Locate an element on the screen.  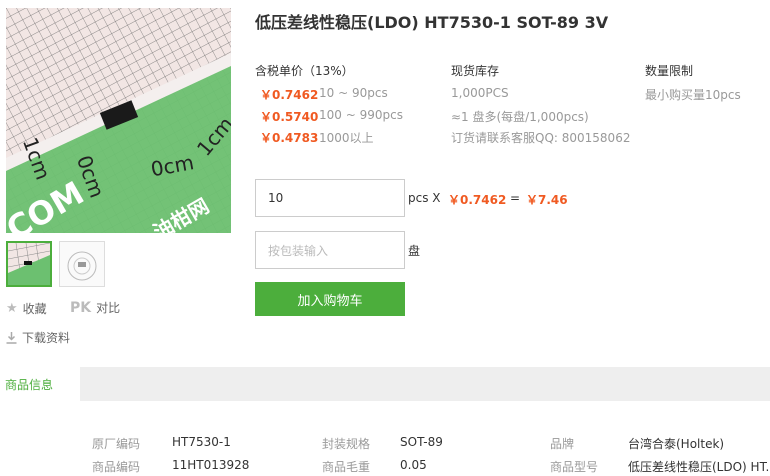
add-to-cart-button: 加入购物车 is located at coordinates (330, 299).